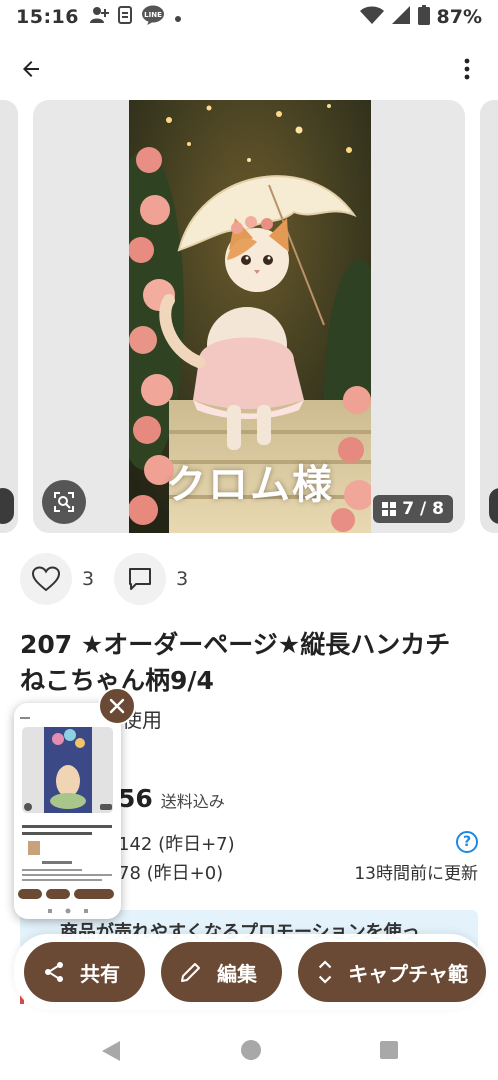 The height and width of the screenshot is (1080, 498). I want to click on lens-search-button, so click(64, 502).